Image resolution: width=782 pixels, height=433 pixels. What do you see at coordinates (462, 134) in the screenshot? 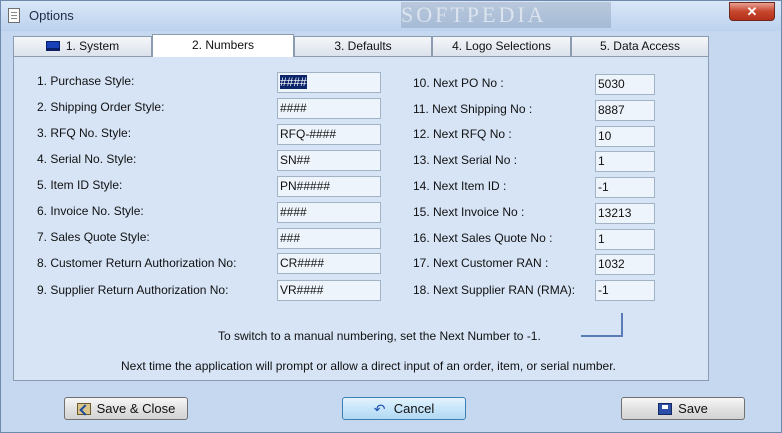
I see `next-rfq-label: 12. Next RFQ No :` at bounding box center [462, 134].